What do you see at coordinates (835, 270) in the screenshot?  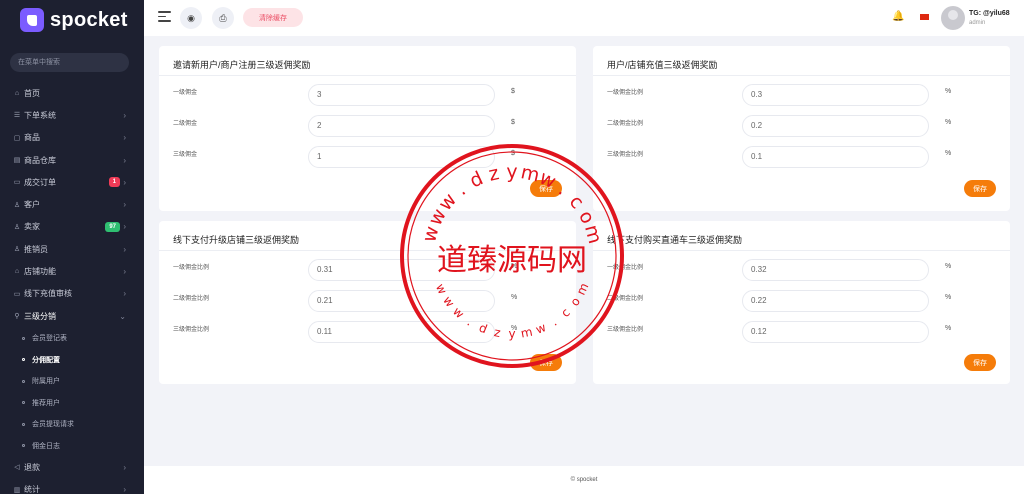 I see `commission-value-input: 0.32` at bounding box center [835, 270].